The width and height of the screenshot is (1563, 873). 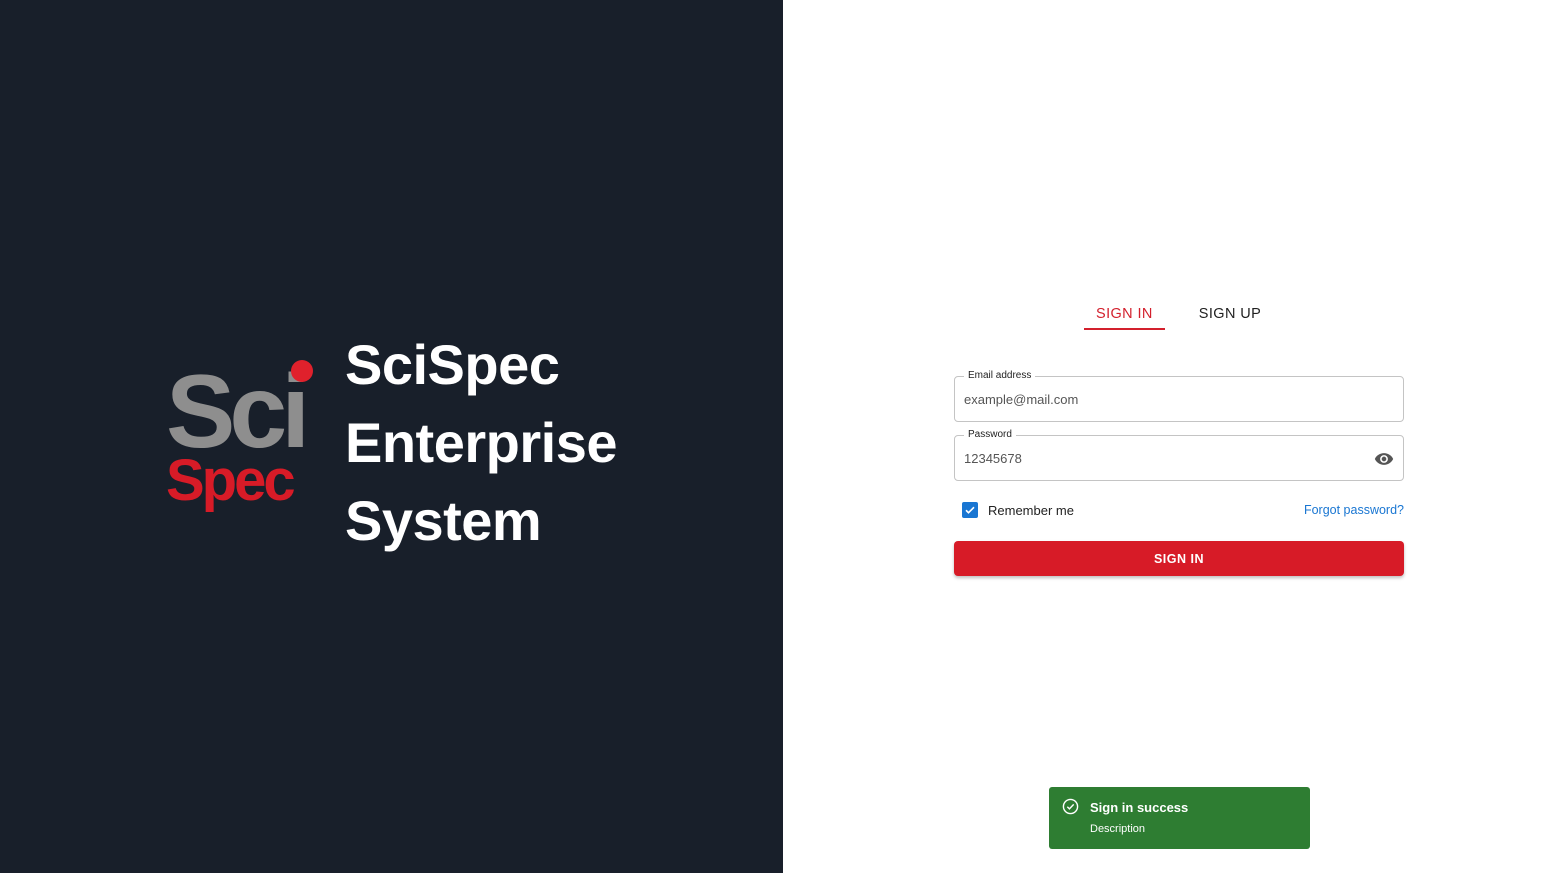 I want to click on check-icon, so click(x=970, y=510).